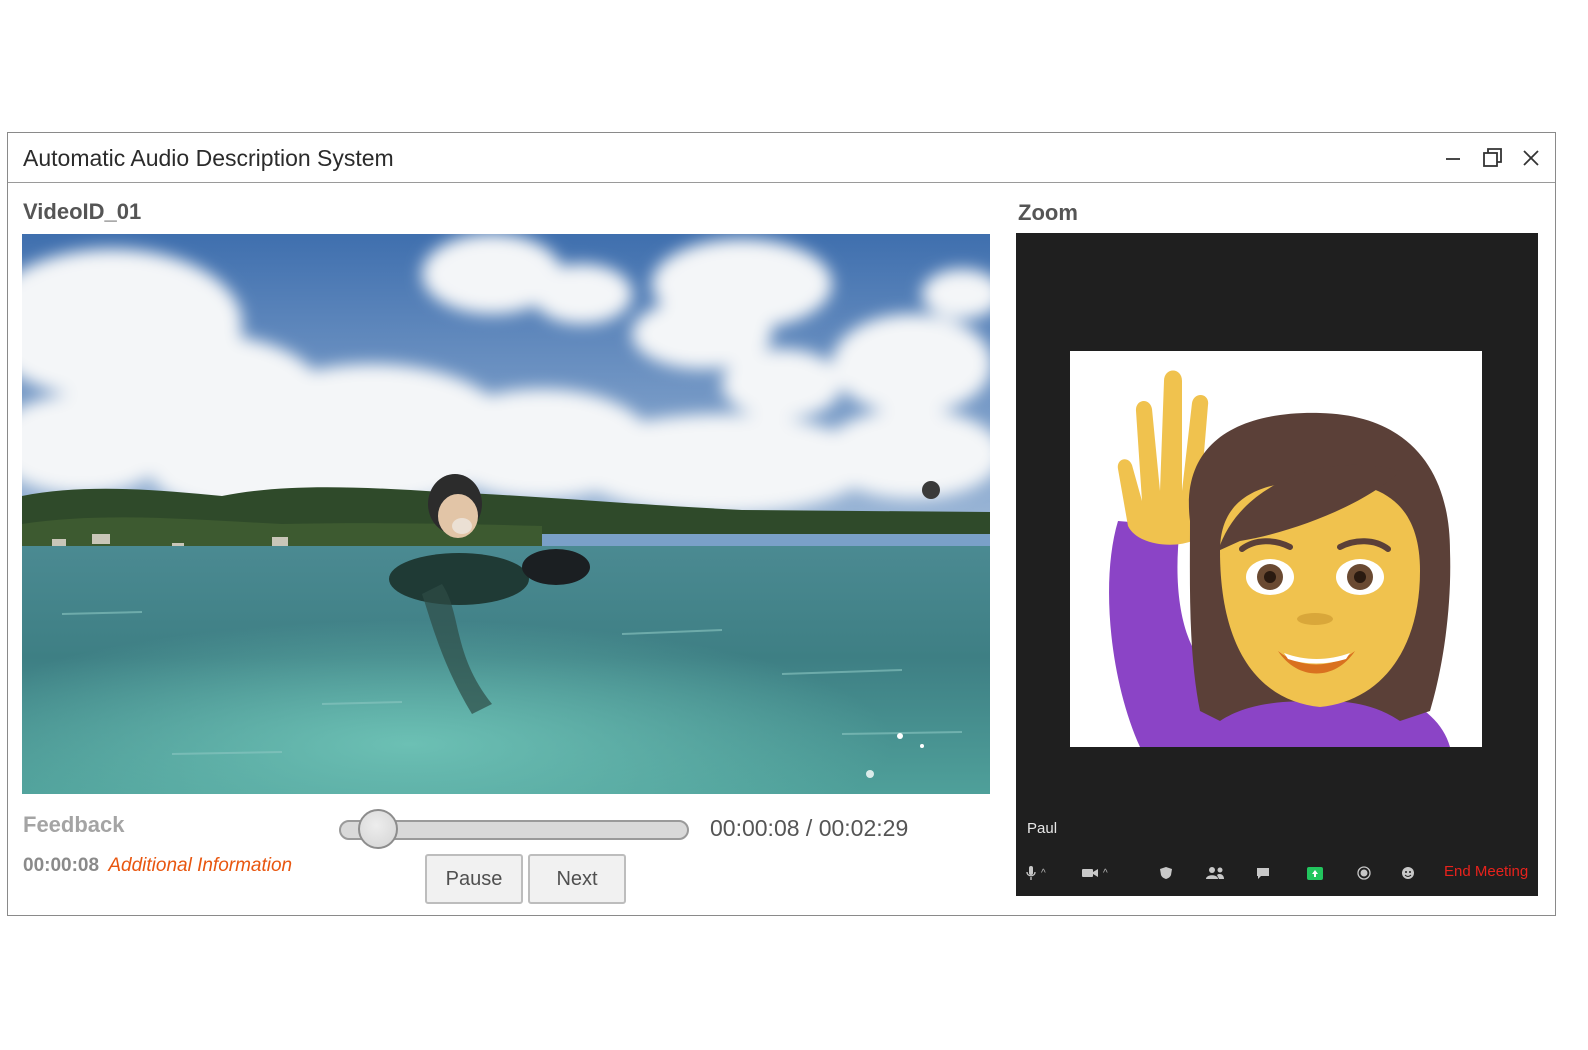 Image resolution: width=1588 pixels, height=1050 pixels. What do you see at coordinates (1216, 873) in the screenshot?
I see `participants-icon` at bounding box center [1216, 873].